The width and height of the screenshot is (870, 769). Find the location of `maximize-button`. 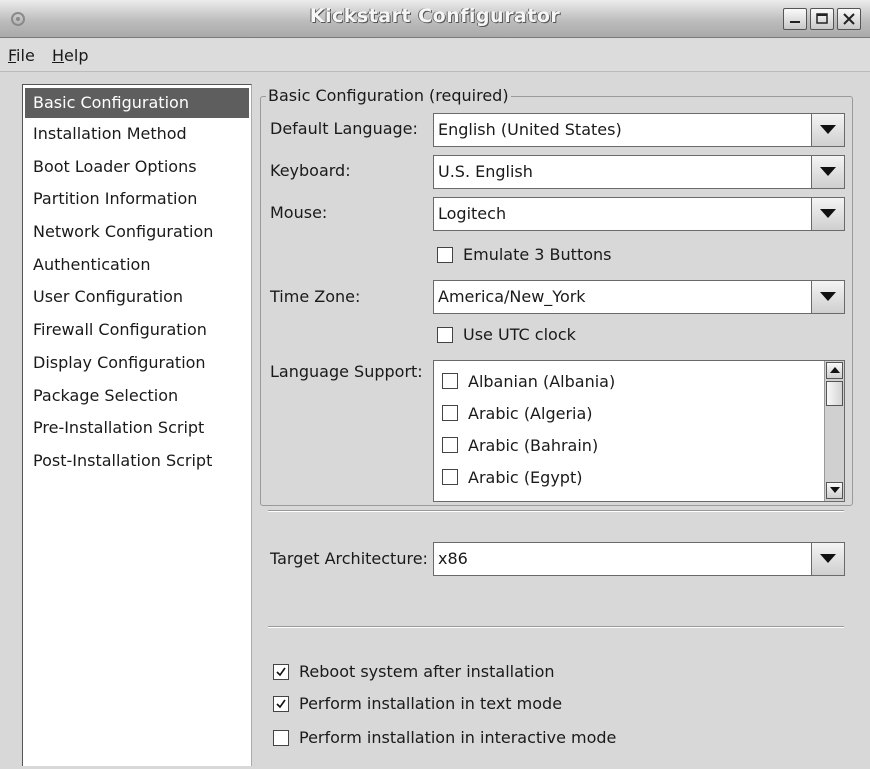

maximize-button is located at coordinates (822, 19).